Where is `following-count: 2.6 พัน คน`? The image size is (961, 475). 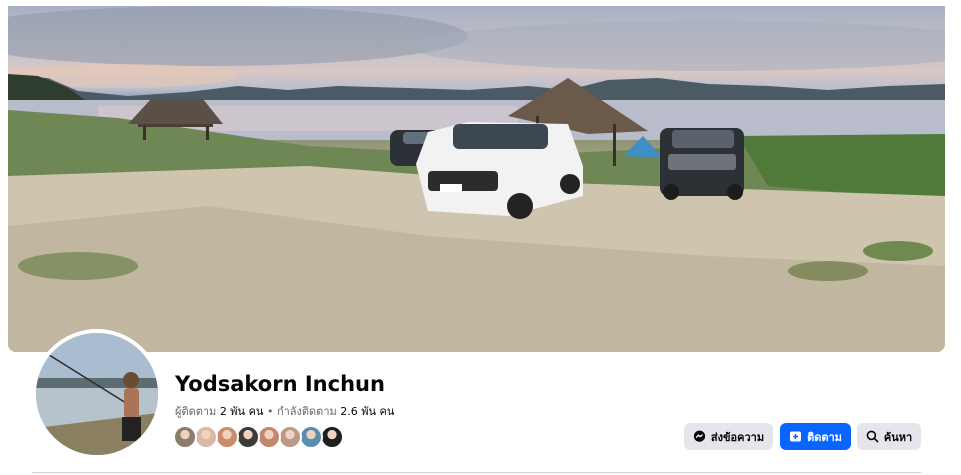 following-count: 2.6 พัน คน is located at coordinates (367, 411).